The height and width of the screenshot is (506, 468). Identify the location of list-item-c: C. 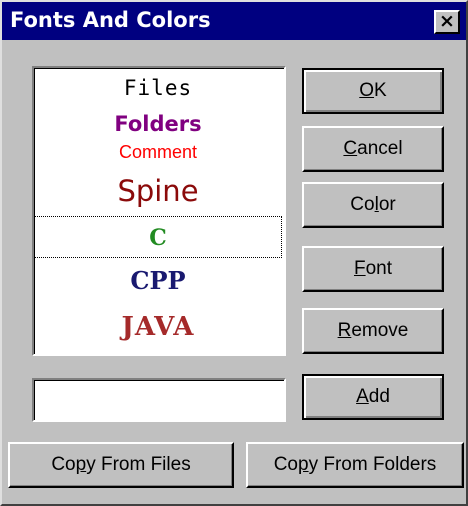
(158, 238).